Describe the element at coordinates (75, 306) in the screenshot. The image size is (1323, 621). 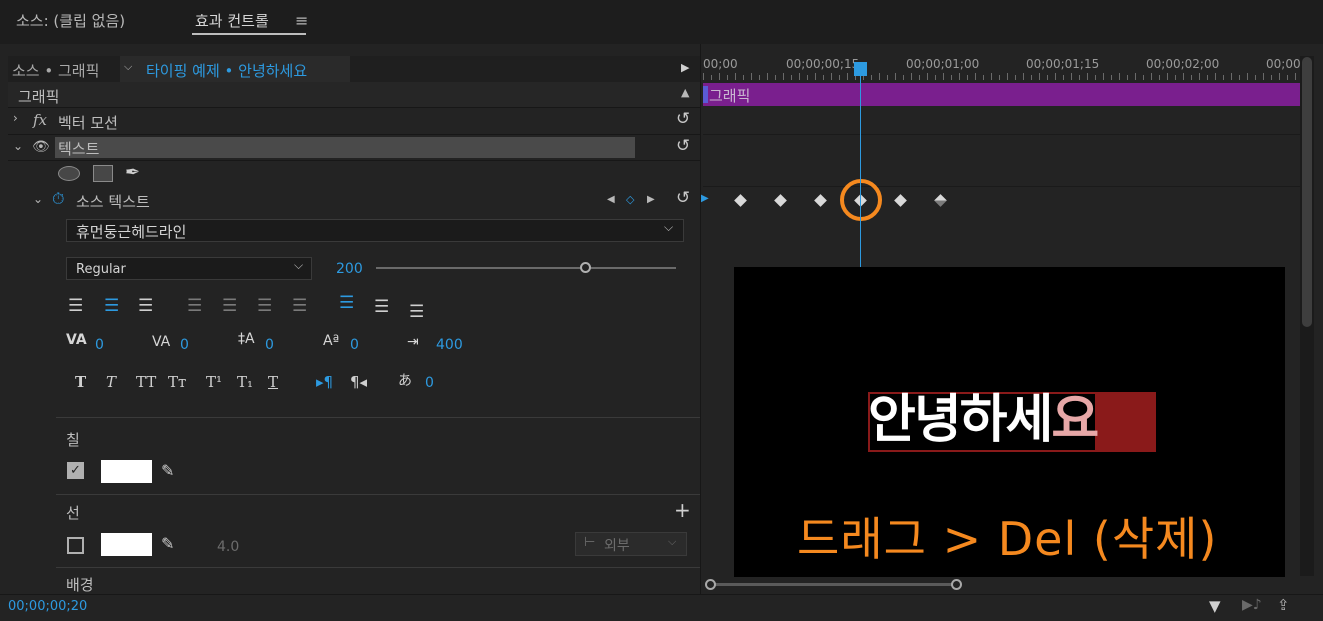
I see `align-left-icon: ☰` at that location.